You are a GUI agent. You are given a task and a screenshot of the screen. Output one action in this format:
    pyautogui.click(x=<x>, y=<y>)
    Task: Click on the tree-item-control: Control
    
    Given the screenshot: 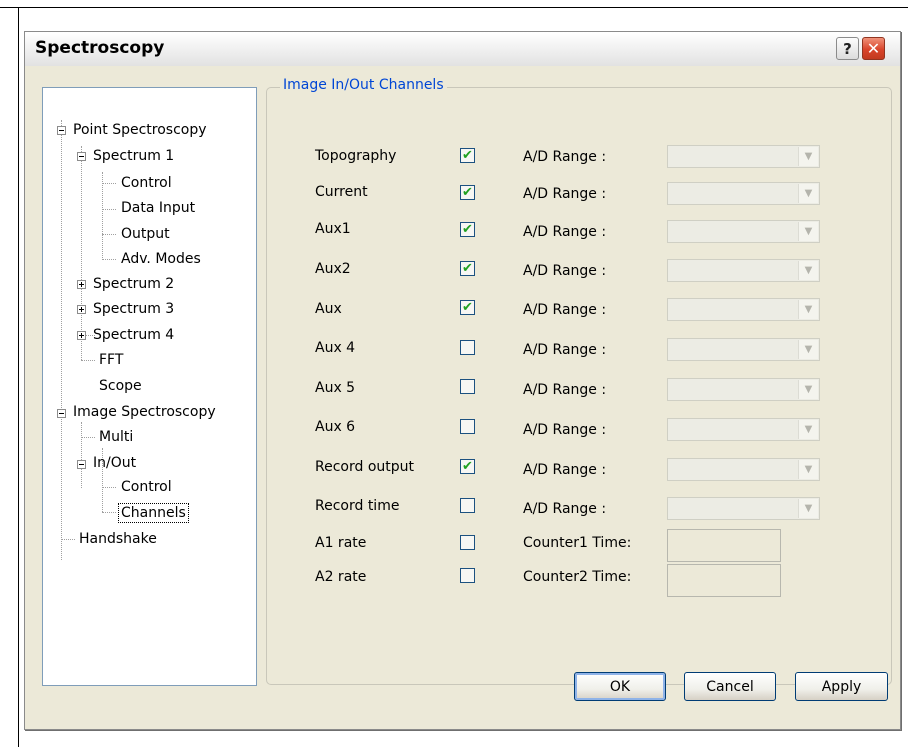 What is the action you would take?
    pyautogui.click(x=146, y=183)
    